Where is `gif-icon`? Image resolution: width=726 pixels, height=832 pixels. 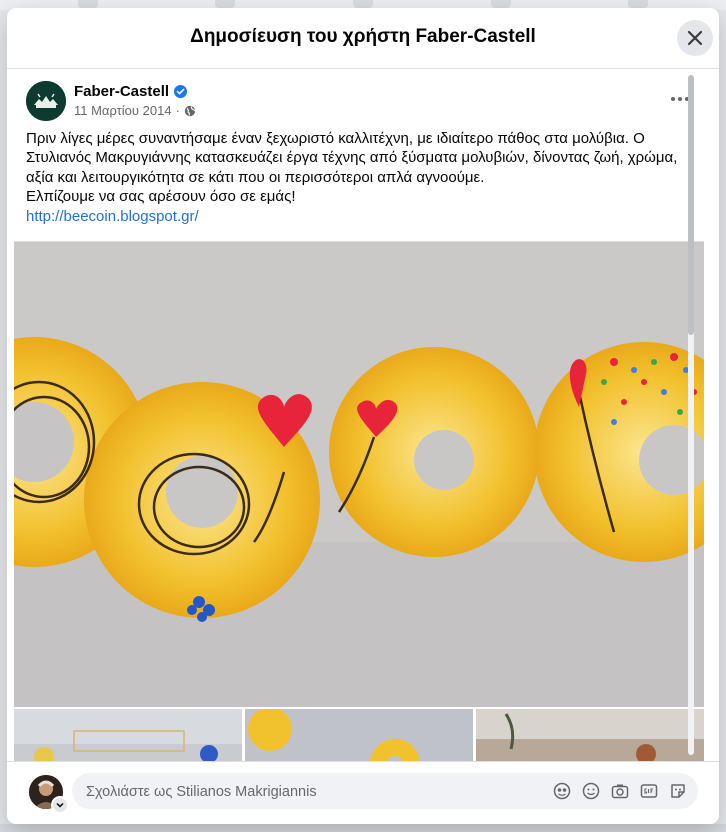
gif-icon is located at coordinates (649, 791).